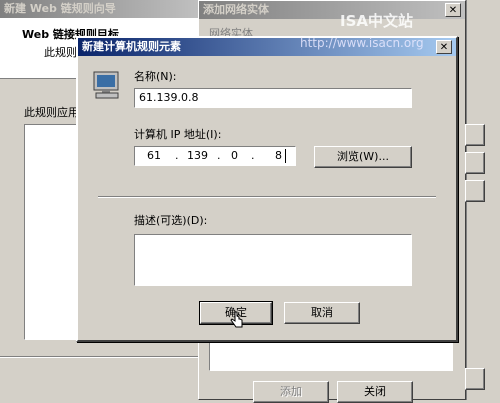 The height and width of the screenshot is (403, 500). What do you see at coordinates (273, 260) in the screenshot?
I see `description-field` at bounding box center [273, 260].